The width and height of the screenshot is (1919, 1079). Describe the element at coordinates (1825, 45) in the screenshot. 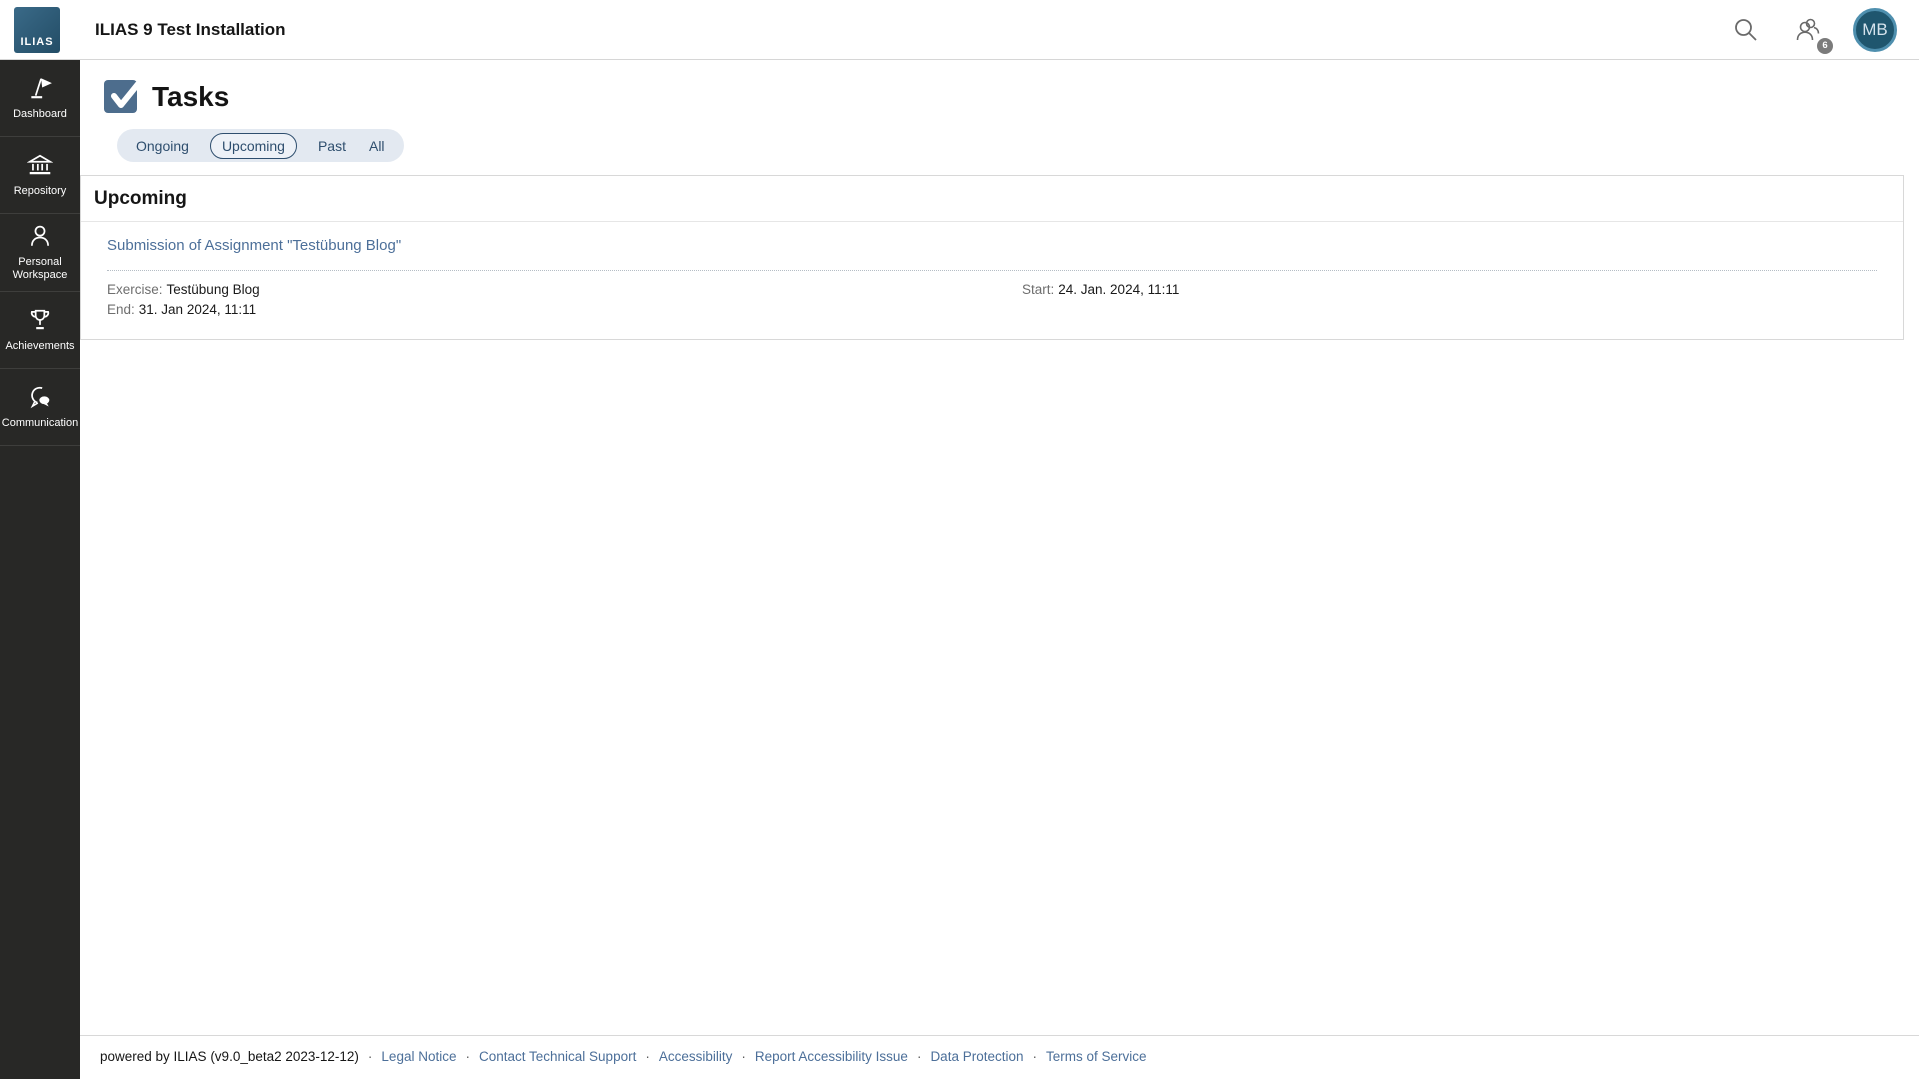

I see `online-count-badge: 6` at that location.